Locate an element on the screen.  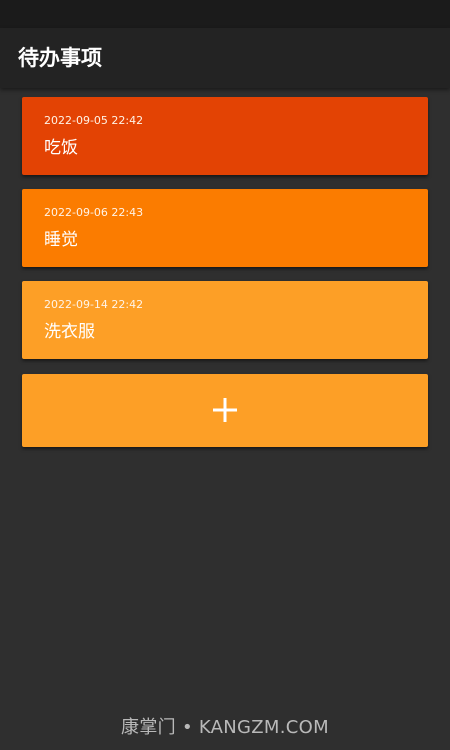
status-bar is located at coordinates (225, 14).